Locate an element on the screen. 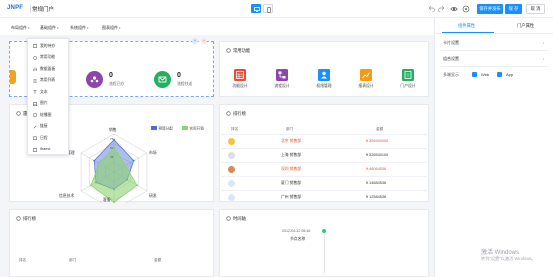  menu-item-link: 链接 is located at coordinates (49, 127).